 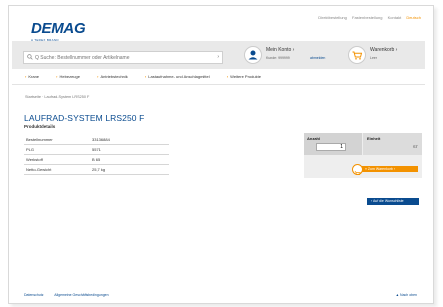 I want to click on page-title: LAUFRAD-SYSTEM LRS250 F, so click(x=84, y=118).